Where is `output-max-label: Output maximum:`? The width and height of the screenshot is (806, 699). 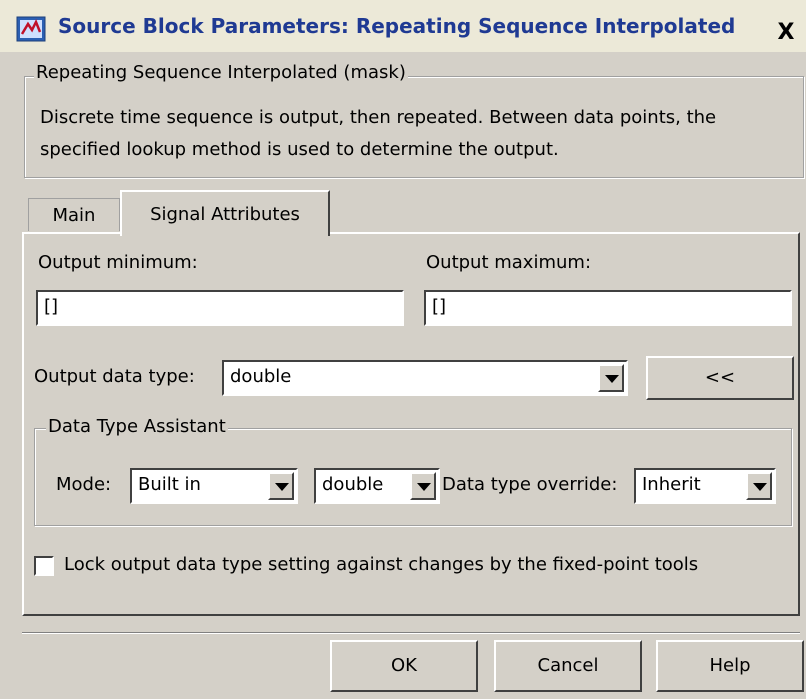 output-max-label: Output maximum: is located at coordinates (509, 262).